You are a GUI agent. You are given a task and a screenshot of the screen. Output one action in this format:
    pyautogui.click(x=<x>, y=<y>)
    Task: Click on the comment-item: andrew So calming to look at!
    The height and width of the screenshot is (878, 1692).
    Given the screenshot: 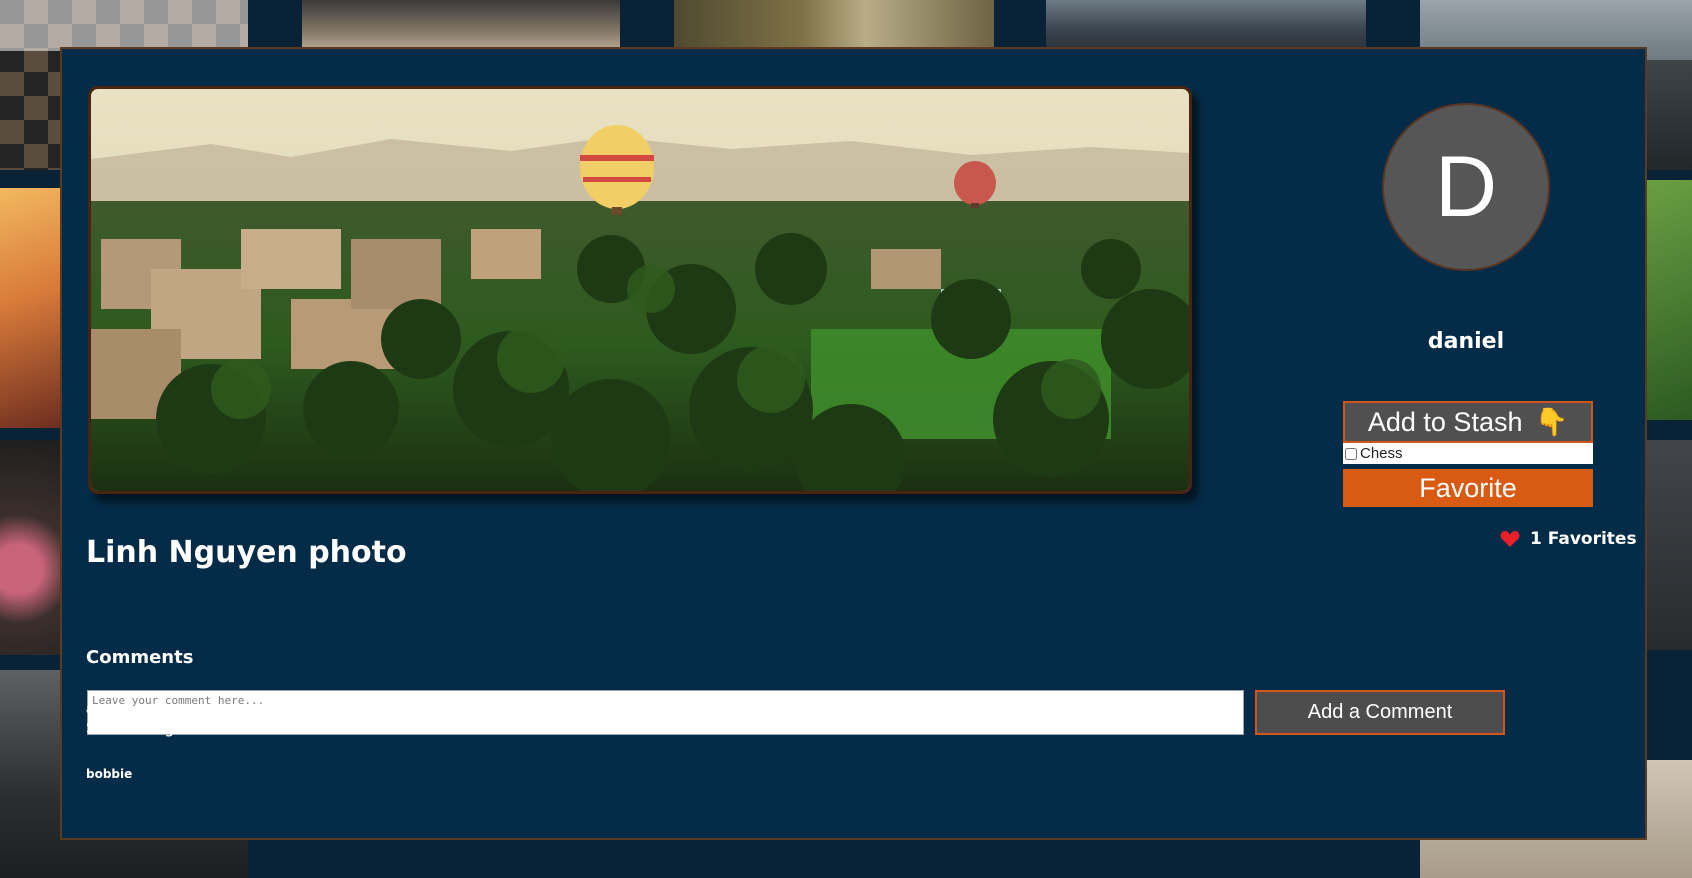 What is the action you would take?
    pyautogui.click(x=174, y=719)
    